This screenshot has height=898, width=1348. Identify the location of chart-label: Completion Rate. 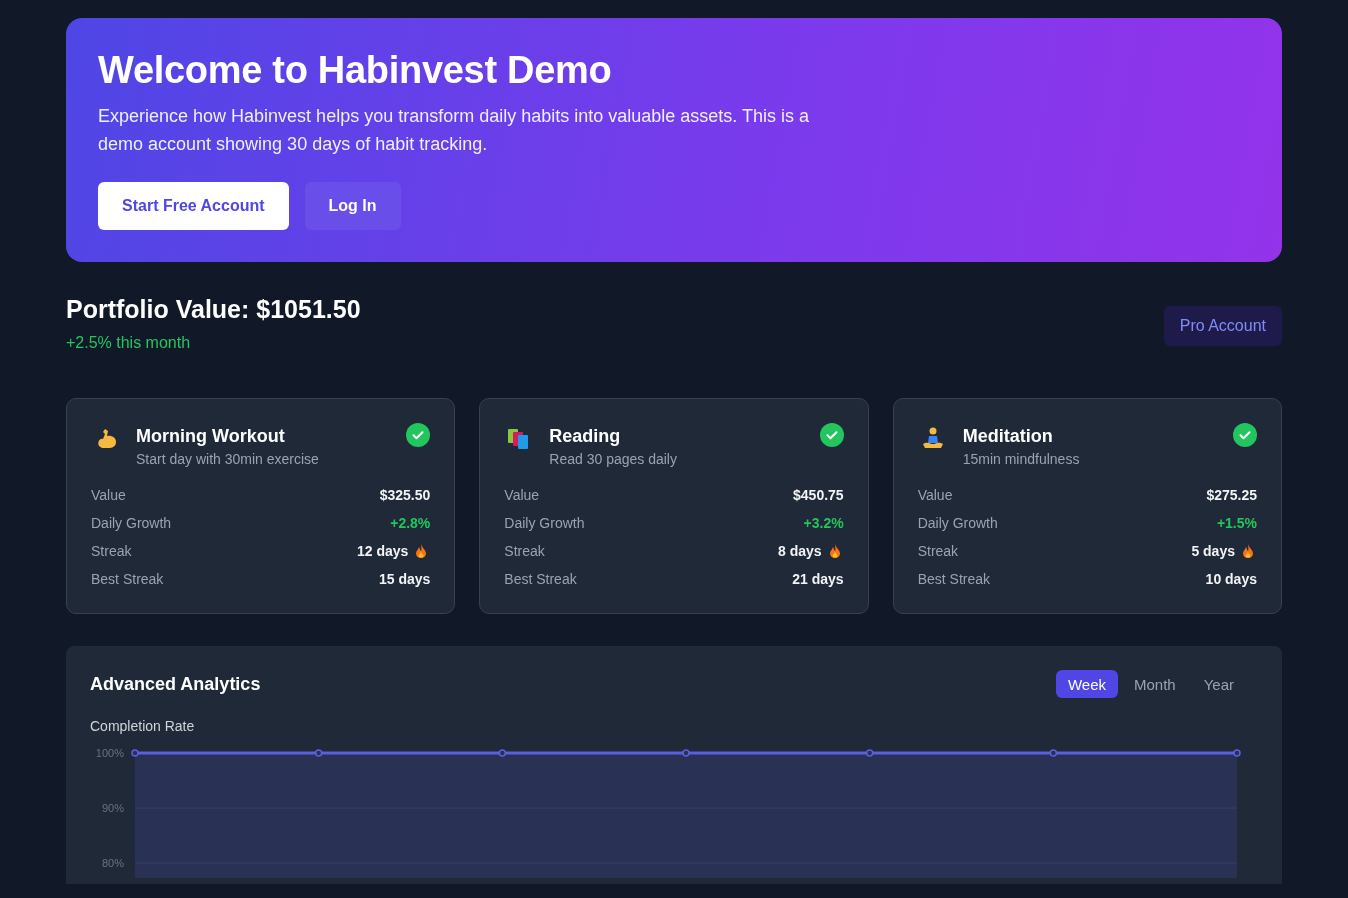
(143, 726).